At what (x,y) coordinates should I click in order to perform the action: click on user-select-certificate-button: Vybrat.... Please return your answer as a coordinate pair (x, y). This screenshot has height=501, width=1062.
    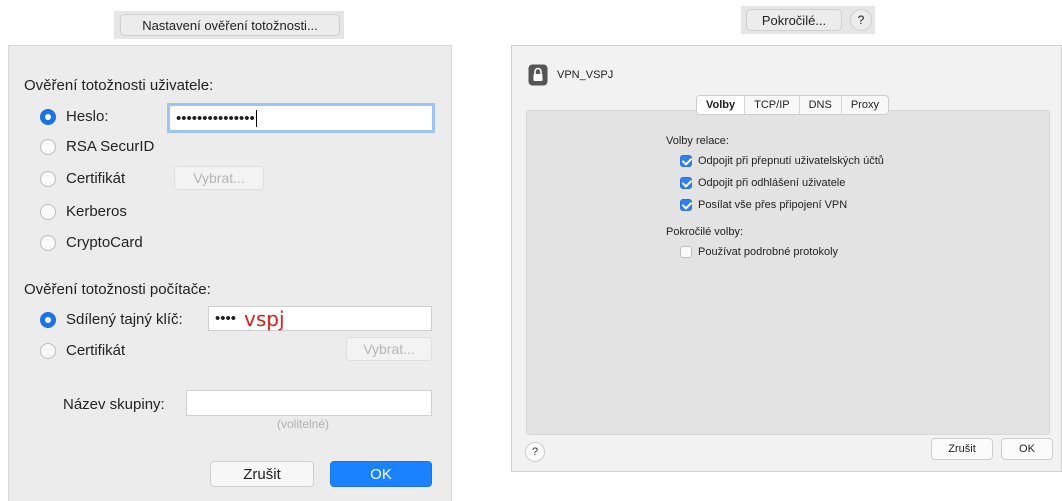
    Looking at the image, I should click on (219, 178).